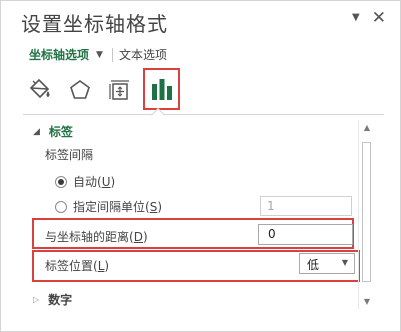 The width and height of the screenshot is (401, 332). Describe the element at coordinates (203, 114) in the screenshot. I see `tab-divider` at that location.